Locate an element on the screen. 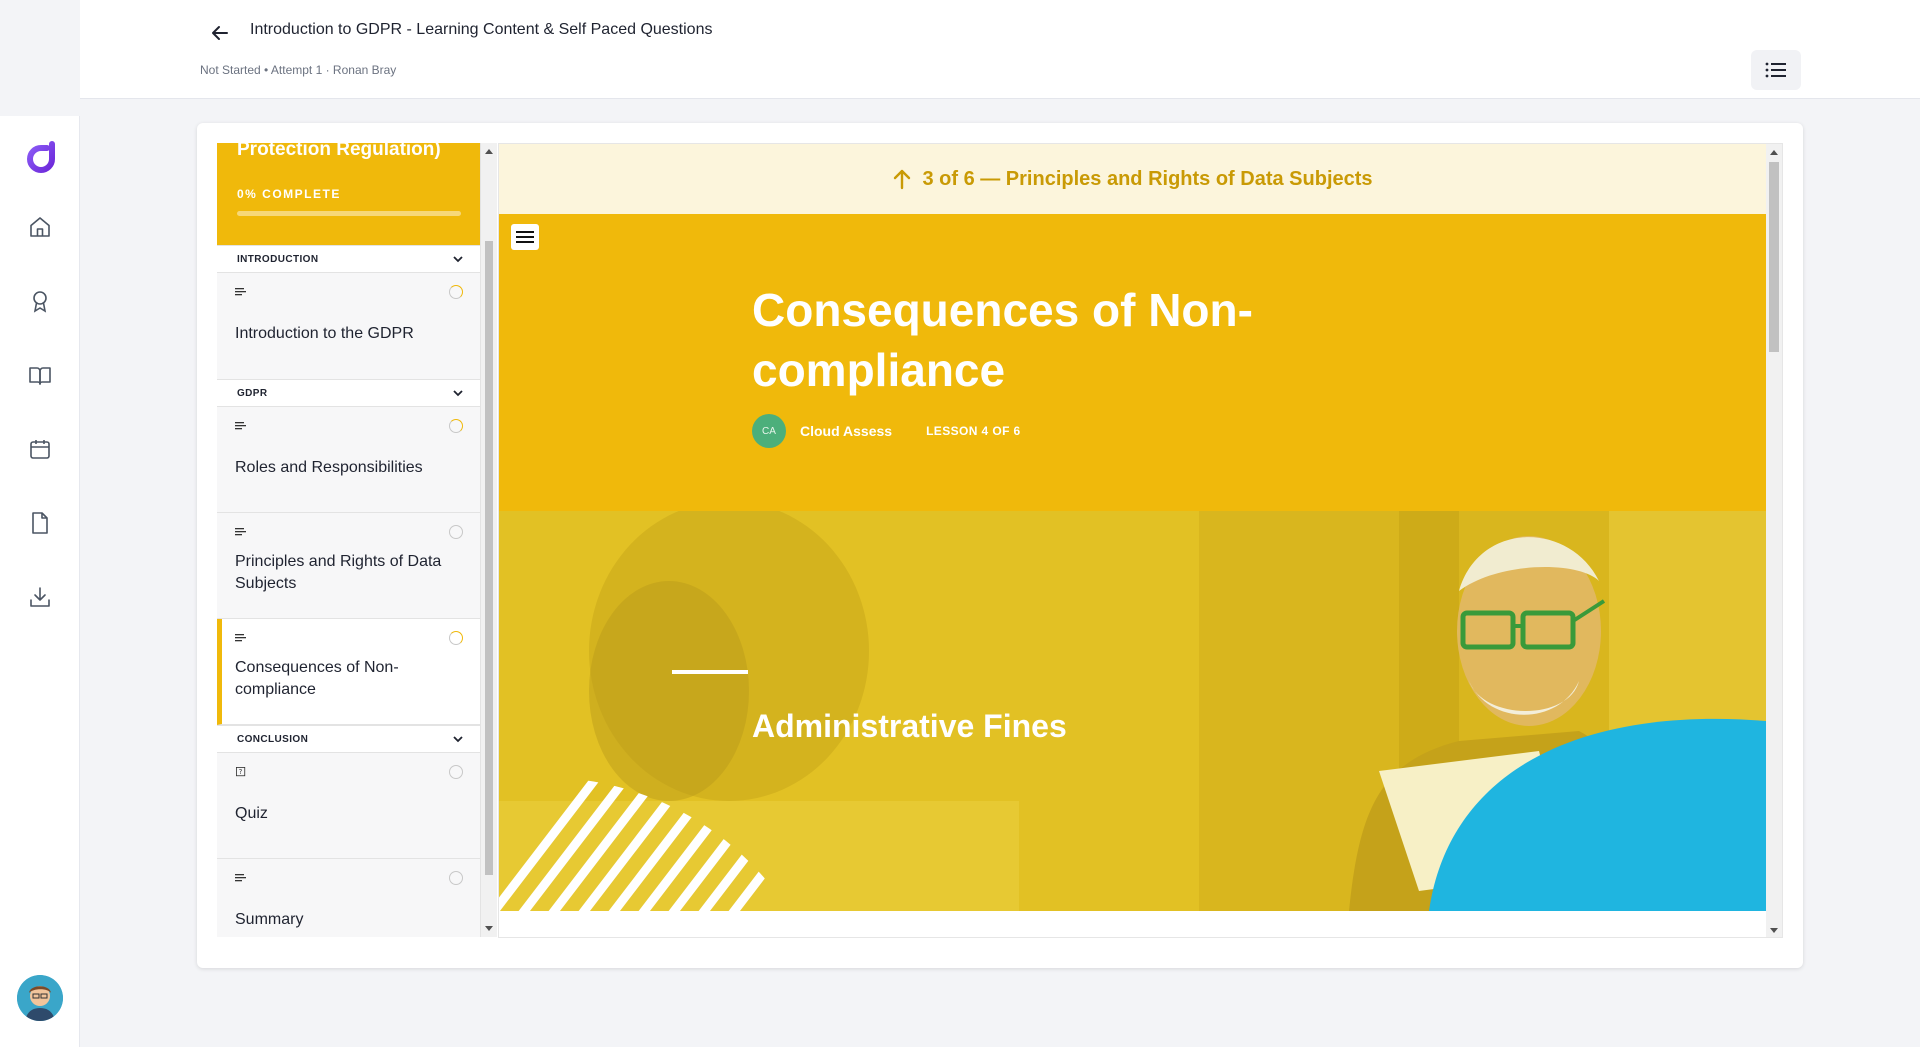  list-icon is located at coordinates (1775, 70).